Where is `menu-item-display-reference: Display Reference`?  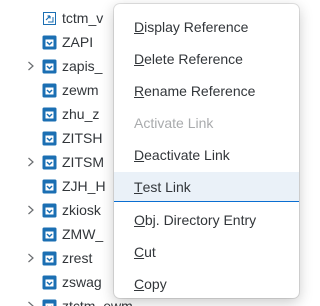
menu-item-display-reference: Display Reference is located at coordinates (206, 27).